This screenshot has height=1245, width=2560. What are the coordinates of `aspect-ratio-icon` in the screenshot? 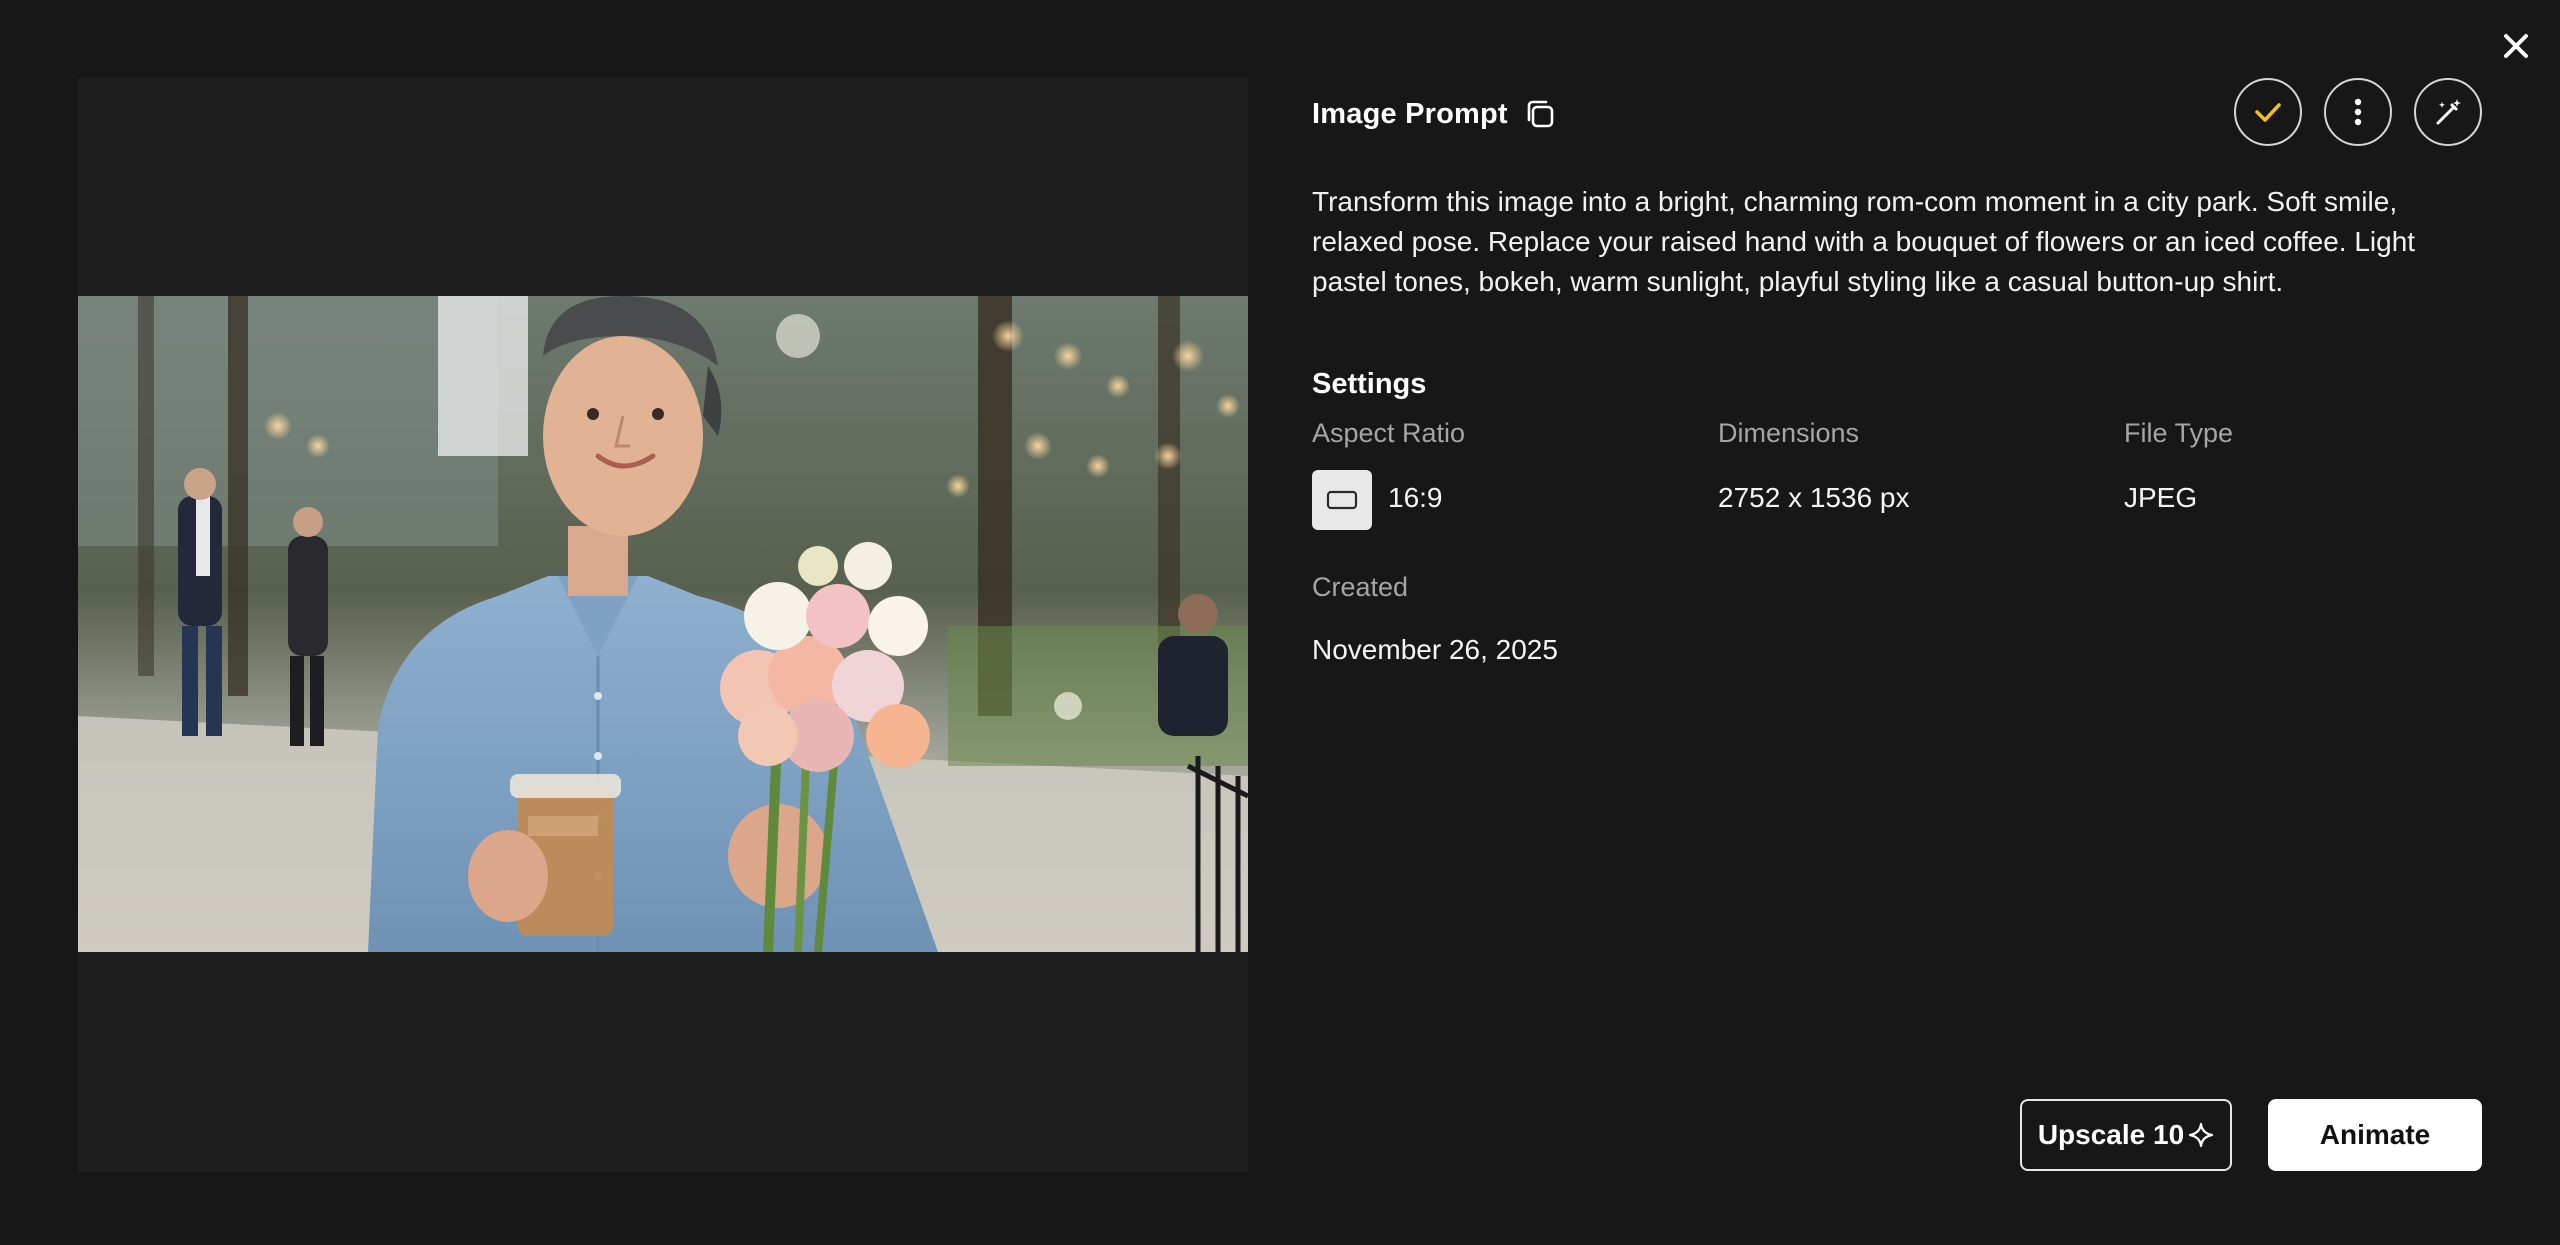 It's located at (1342, 500).